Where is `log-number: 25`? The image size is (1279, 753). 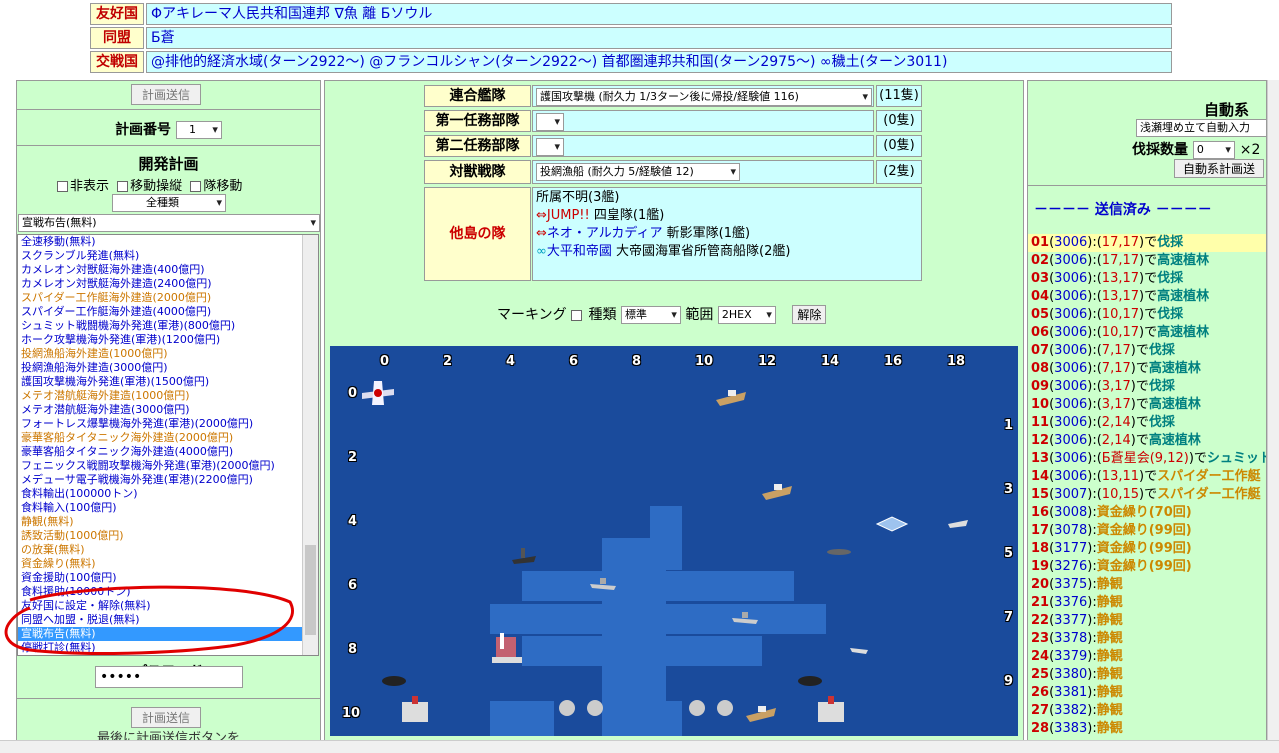 log-number: 25 is located at coordinates (1040, 674).